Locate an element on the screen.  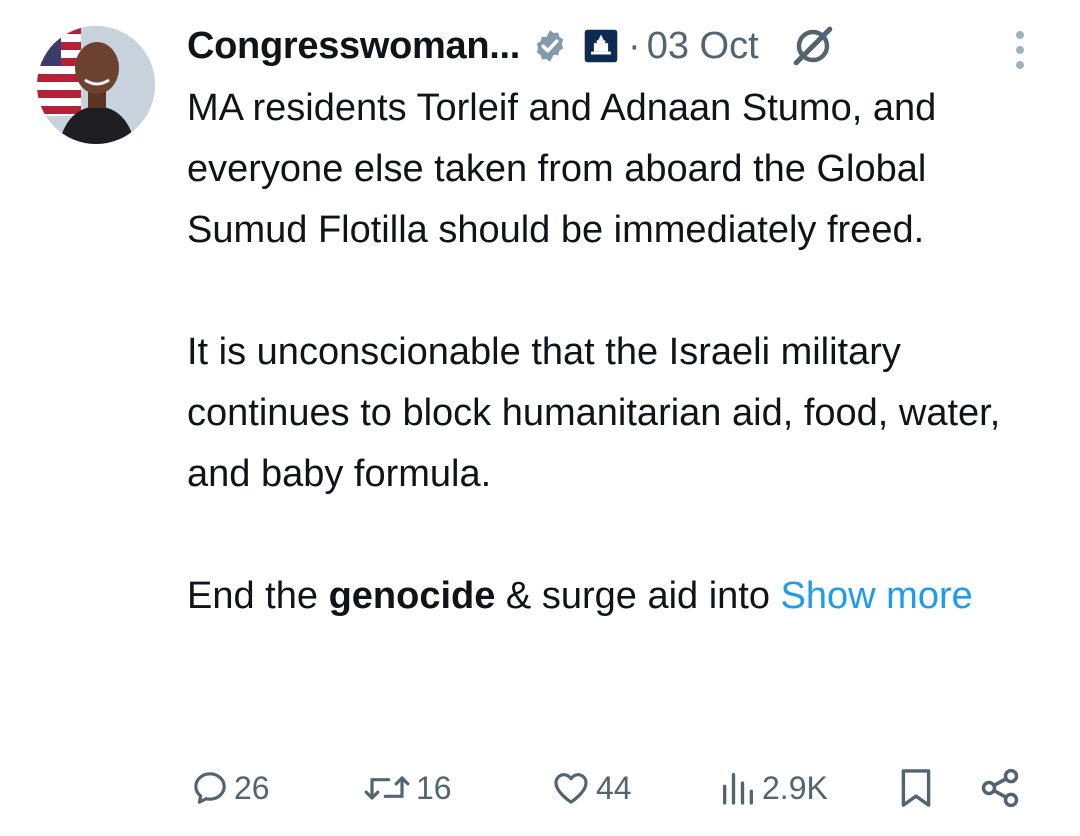
tweet-paragraph-3-start: End the is located at coordinates (258, 596).